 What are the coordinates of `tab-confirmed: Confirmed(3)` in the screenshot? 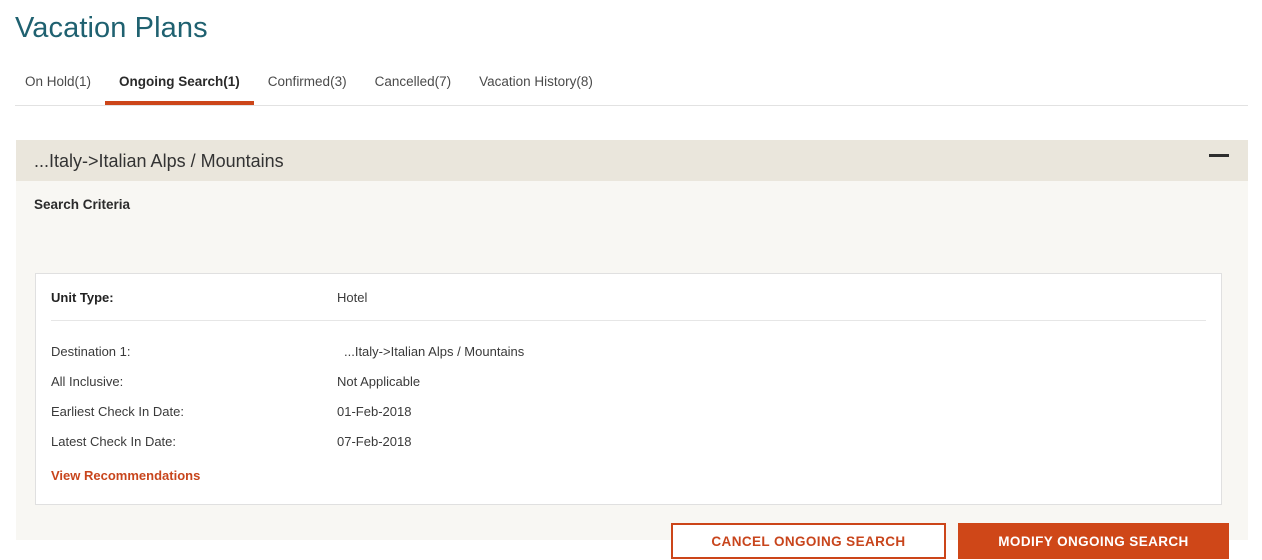 It's located at (307, 86).